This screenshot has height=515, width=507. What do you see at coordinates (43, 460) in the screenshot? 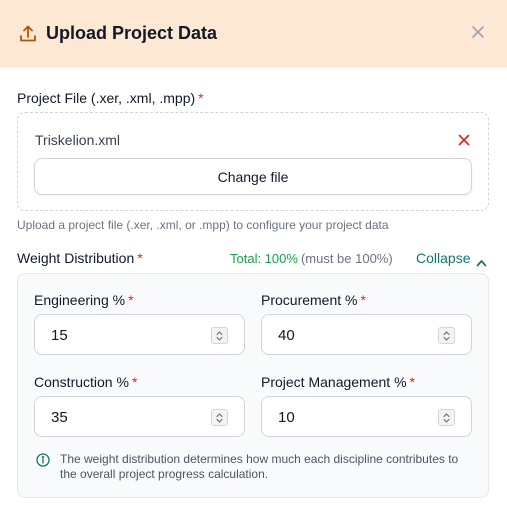
I see `info-icon` at bounding box center [43, 460].